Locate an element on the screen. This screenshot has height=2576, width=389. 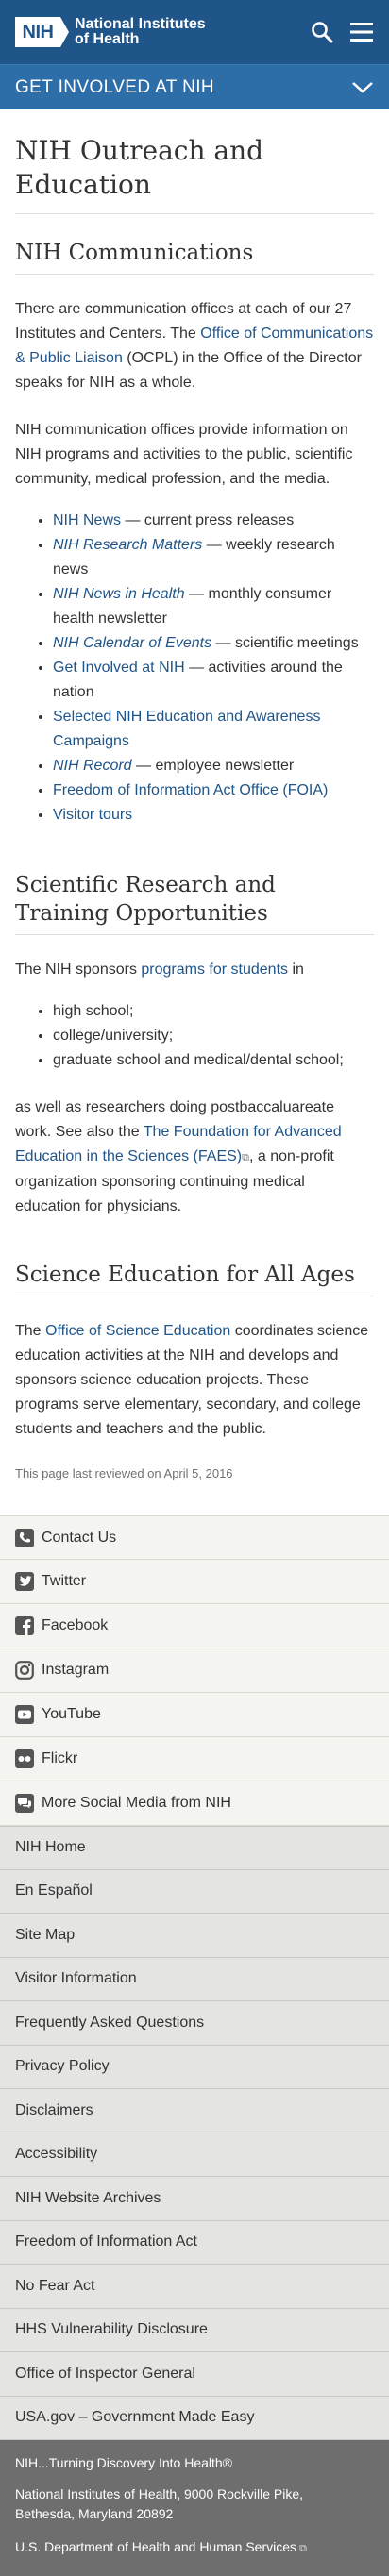
nih-logo-mark: NIH is located at coordinates (42, 32).